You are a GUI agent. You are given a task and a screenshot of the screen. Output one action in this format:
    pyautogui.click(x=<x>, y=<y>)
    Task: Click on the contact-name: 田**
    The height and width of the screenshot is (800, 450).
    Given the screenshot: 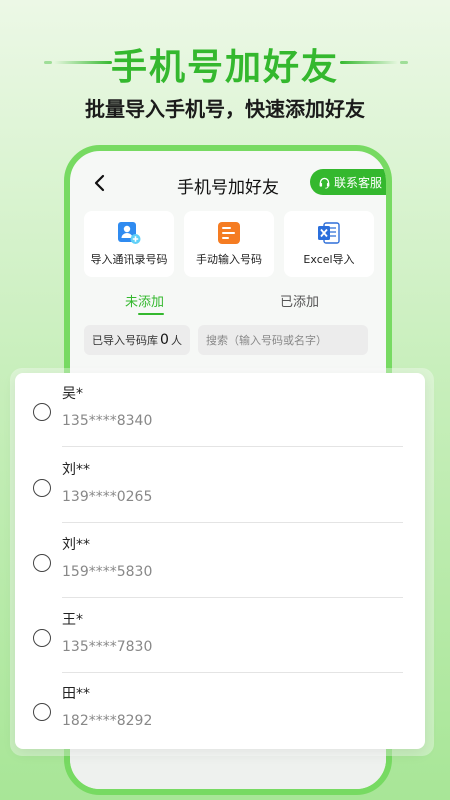 What is the action you would take?
    pyautogui.click(x=76, y=694)
    